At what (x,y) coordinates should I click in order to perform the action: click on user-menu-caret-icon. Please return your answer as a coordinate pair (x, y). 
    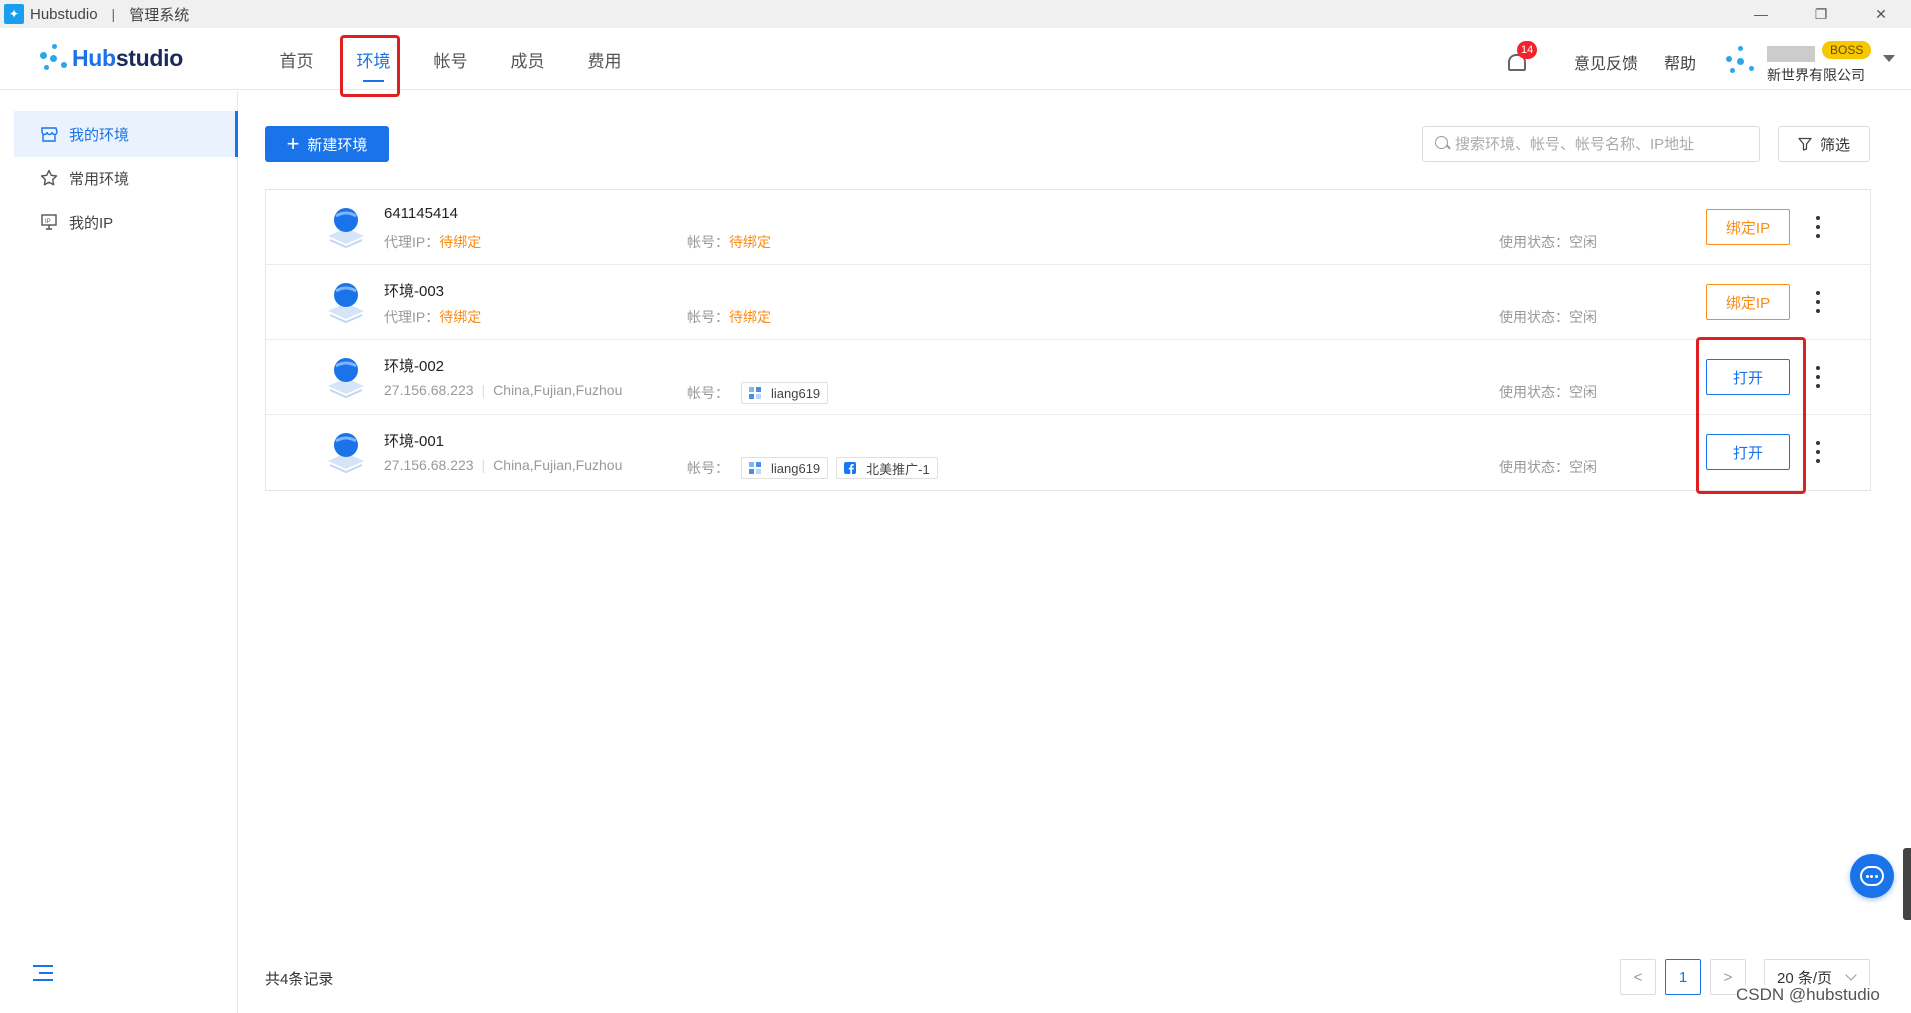
    Looking at the image, I should click on (1889, 58).